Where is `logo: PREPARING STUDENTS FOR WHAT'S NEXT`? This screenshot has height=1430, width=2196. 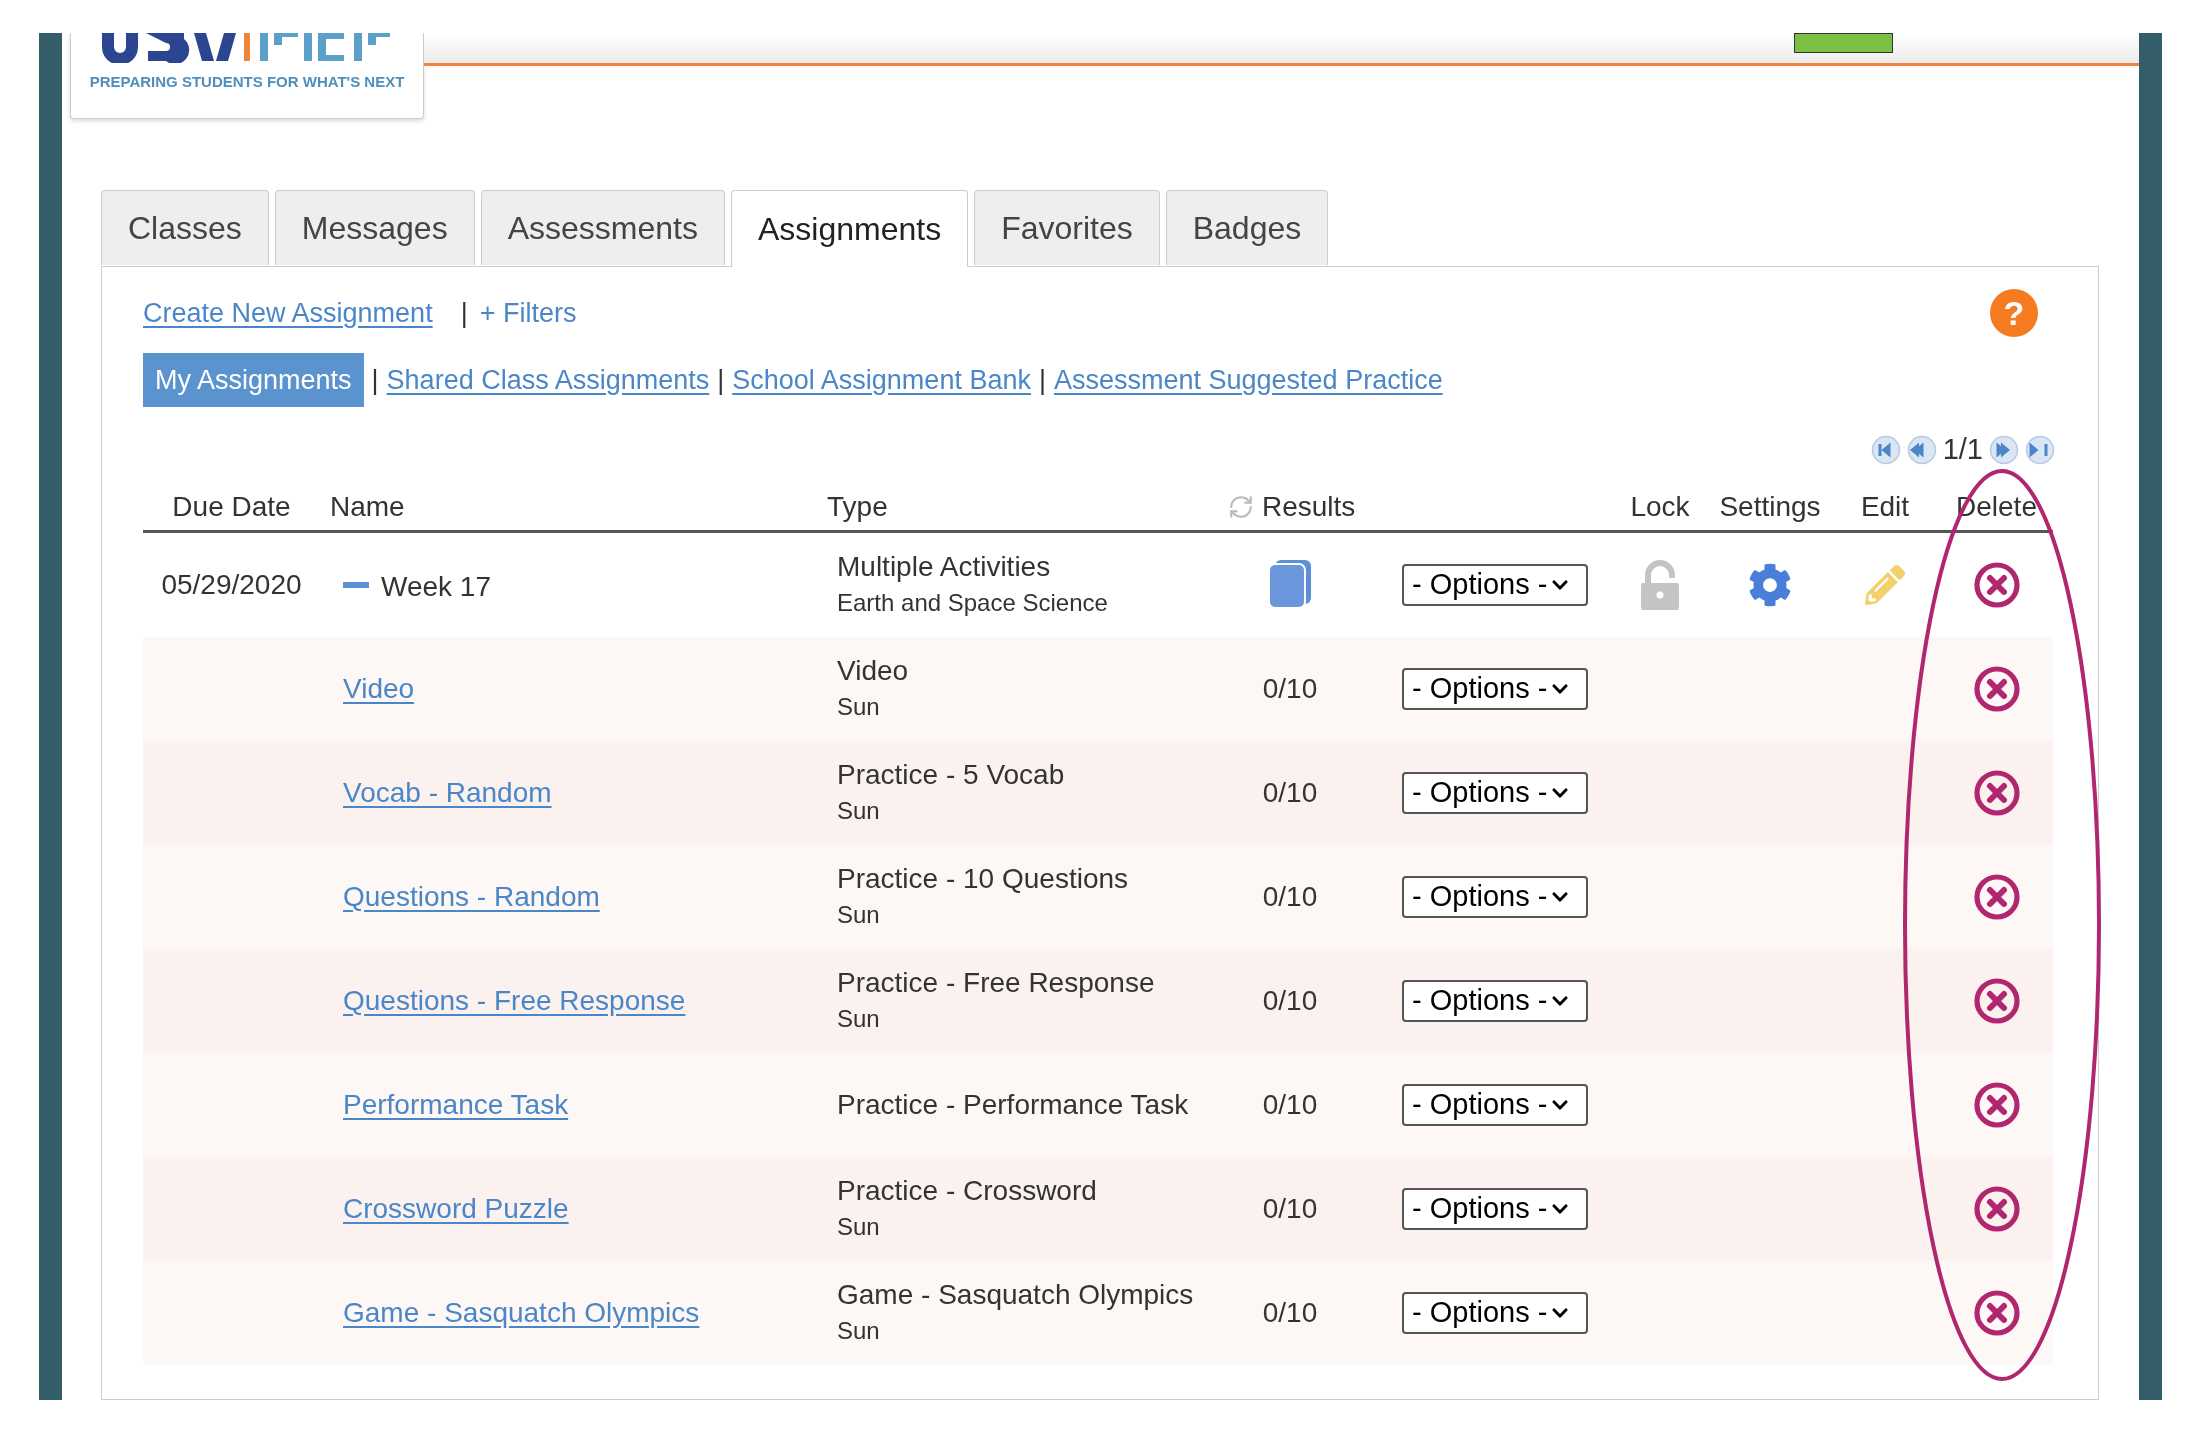 logo: PREPARING STUDENTS FOR WHAT'S NEXT is located at coordinates (247, 76).